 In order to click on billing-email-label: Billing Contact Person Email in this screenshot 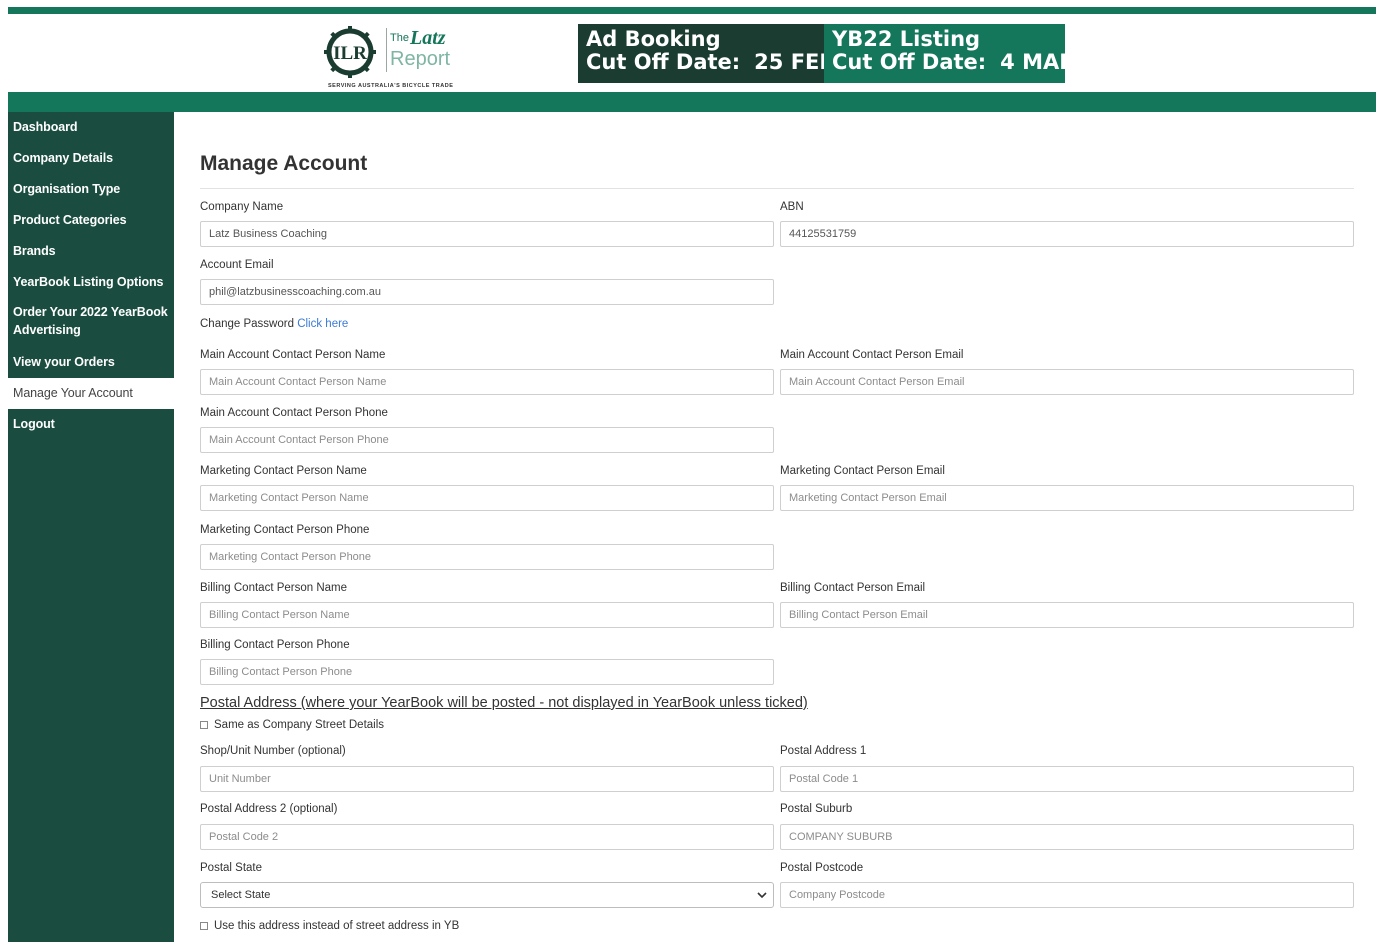, I will do `click(853, 588)`.